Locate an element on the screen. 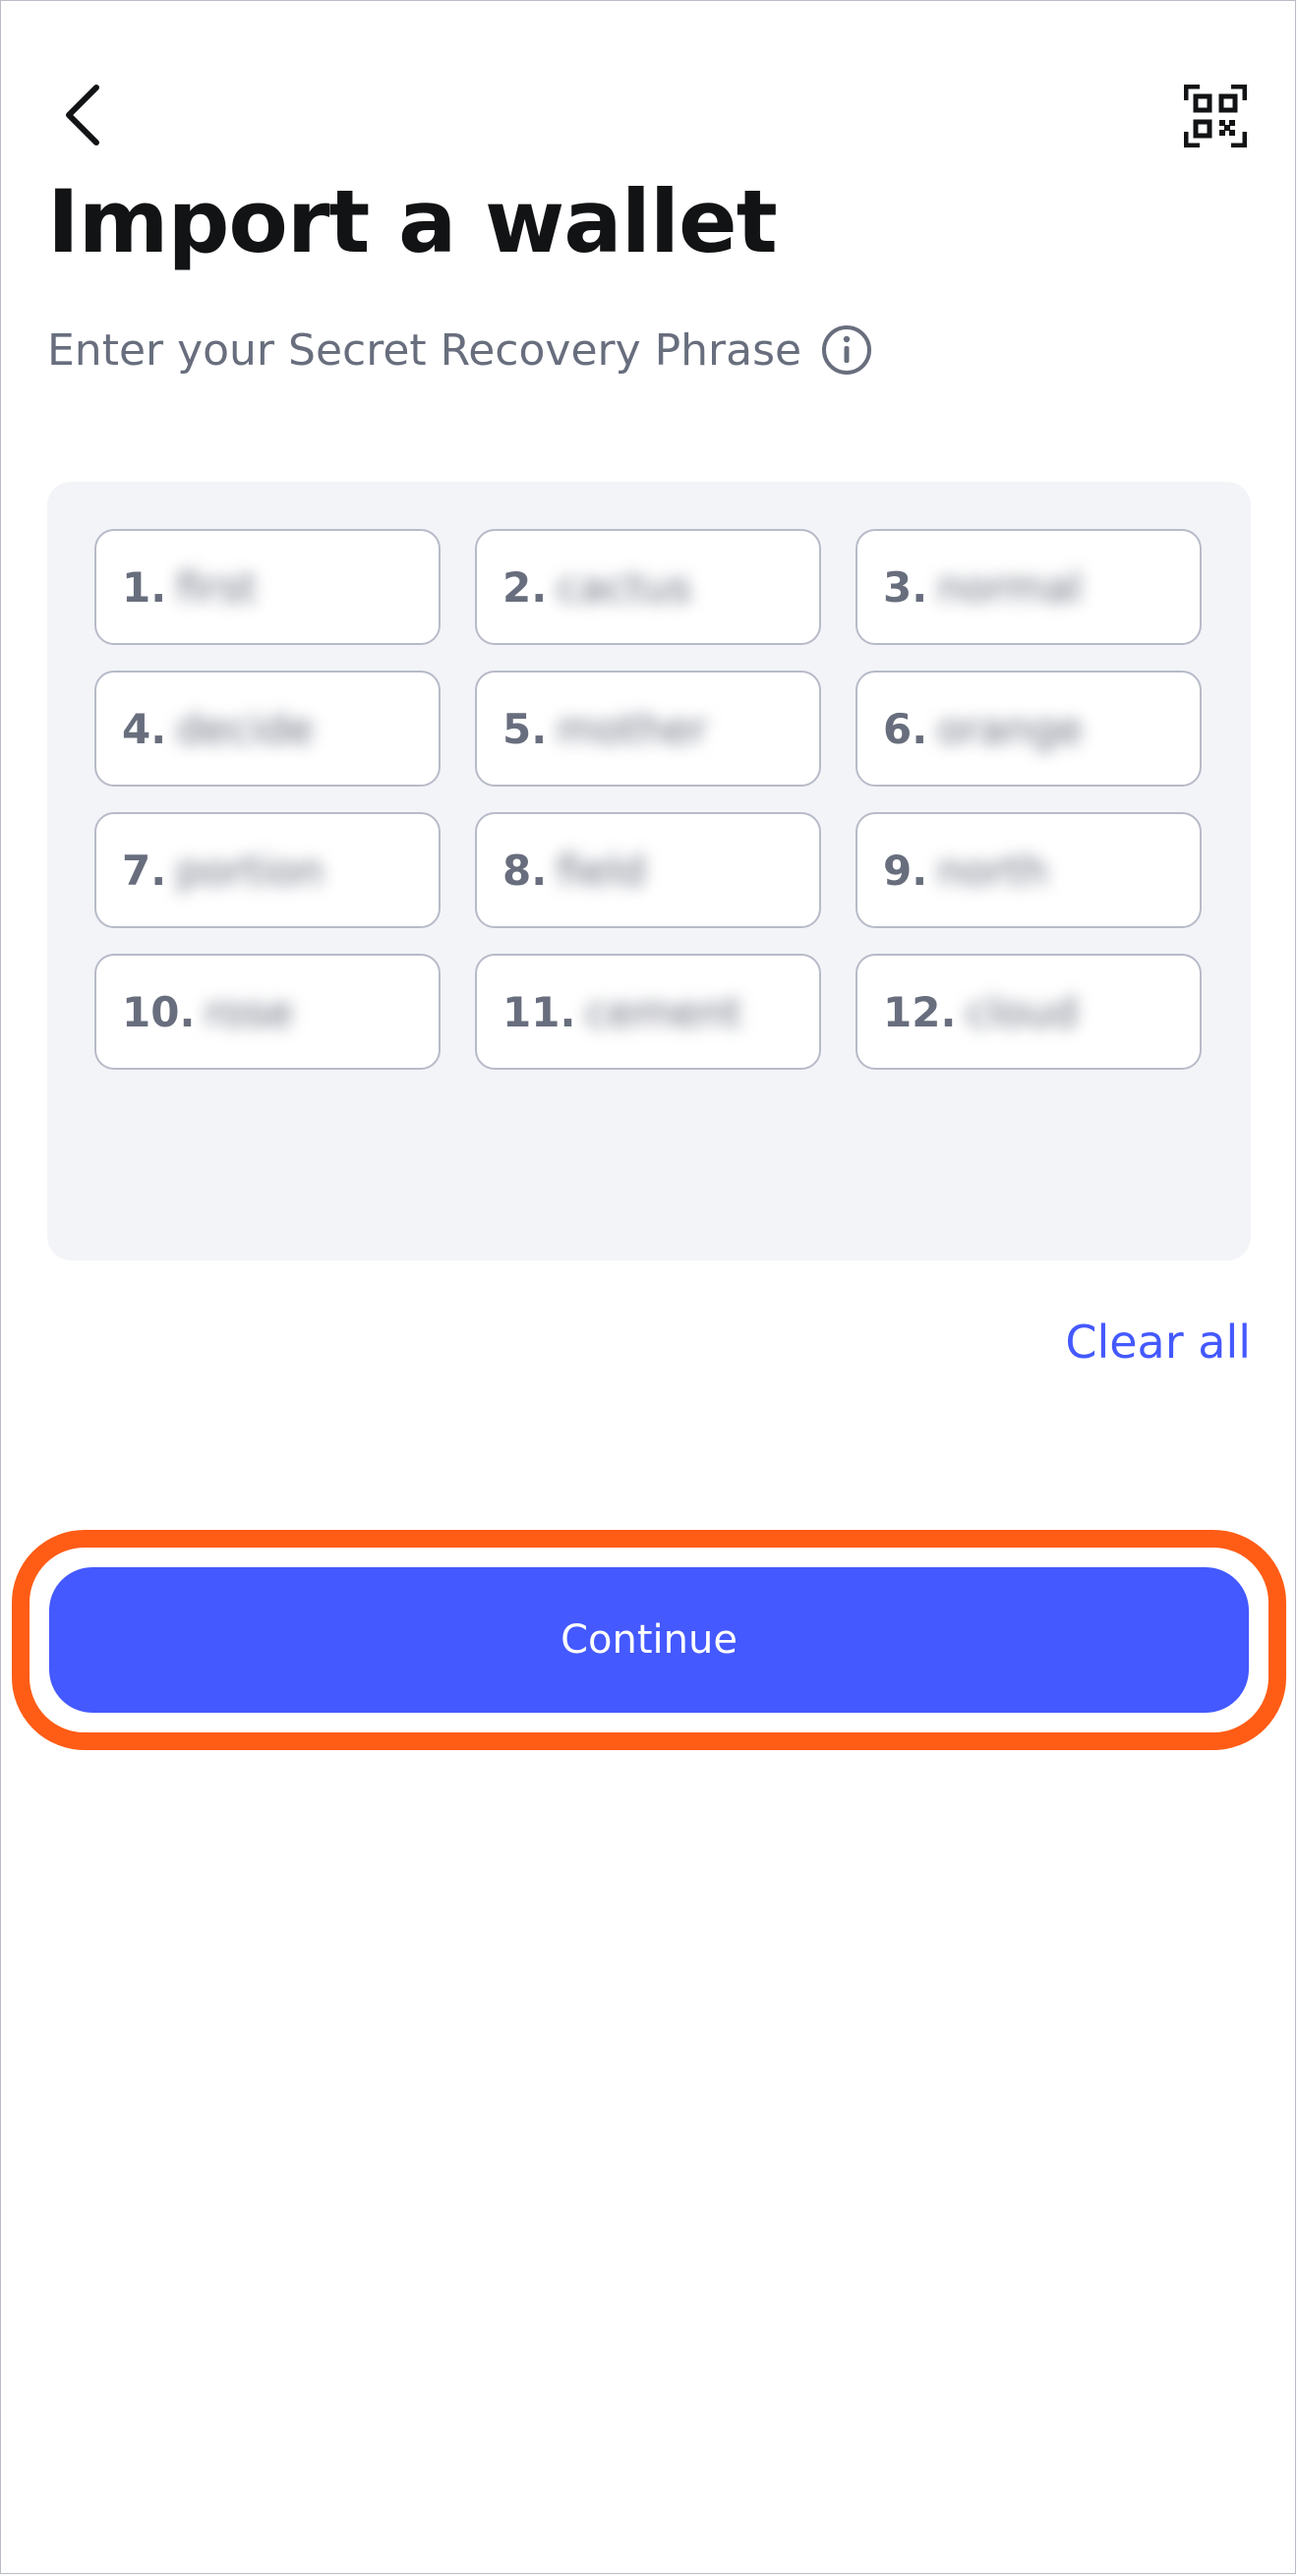 This screenshot has width=1298, height=2576. srp-word-number: 1. is located at coordinates (144, 587).